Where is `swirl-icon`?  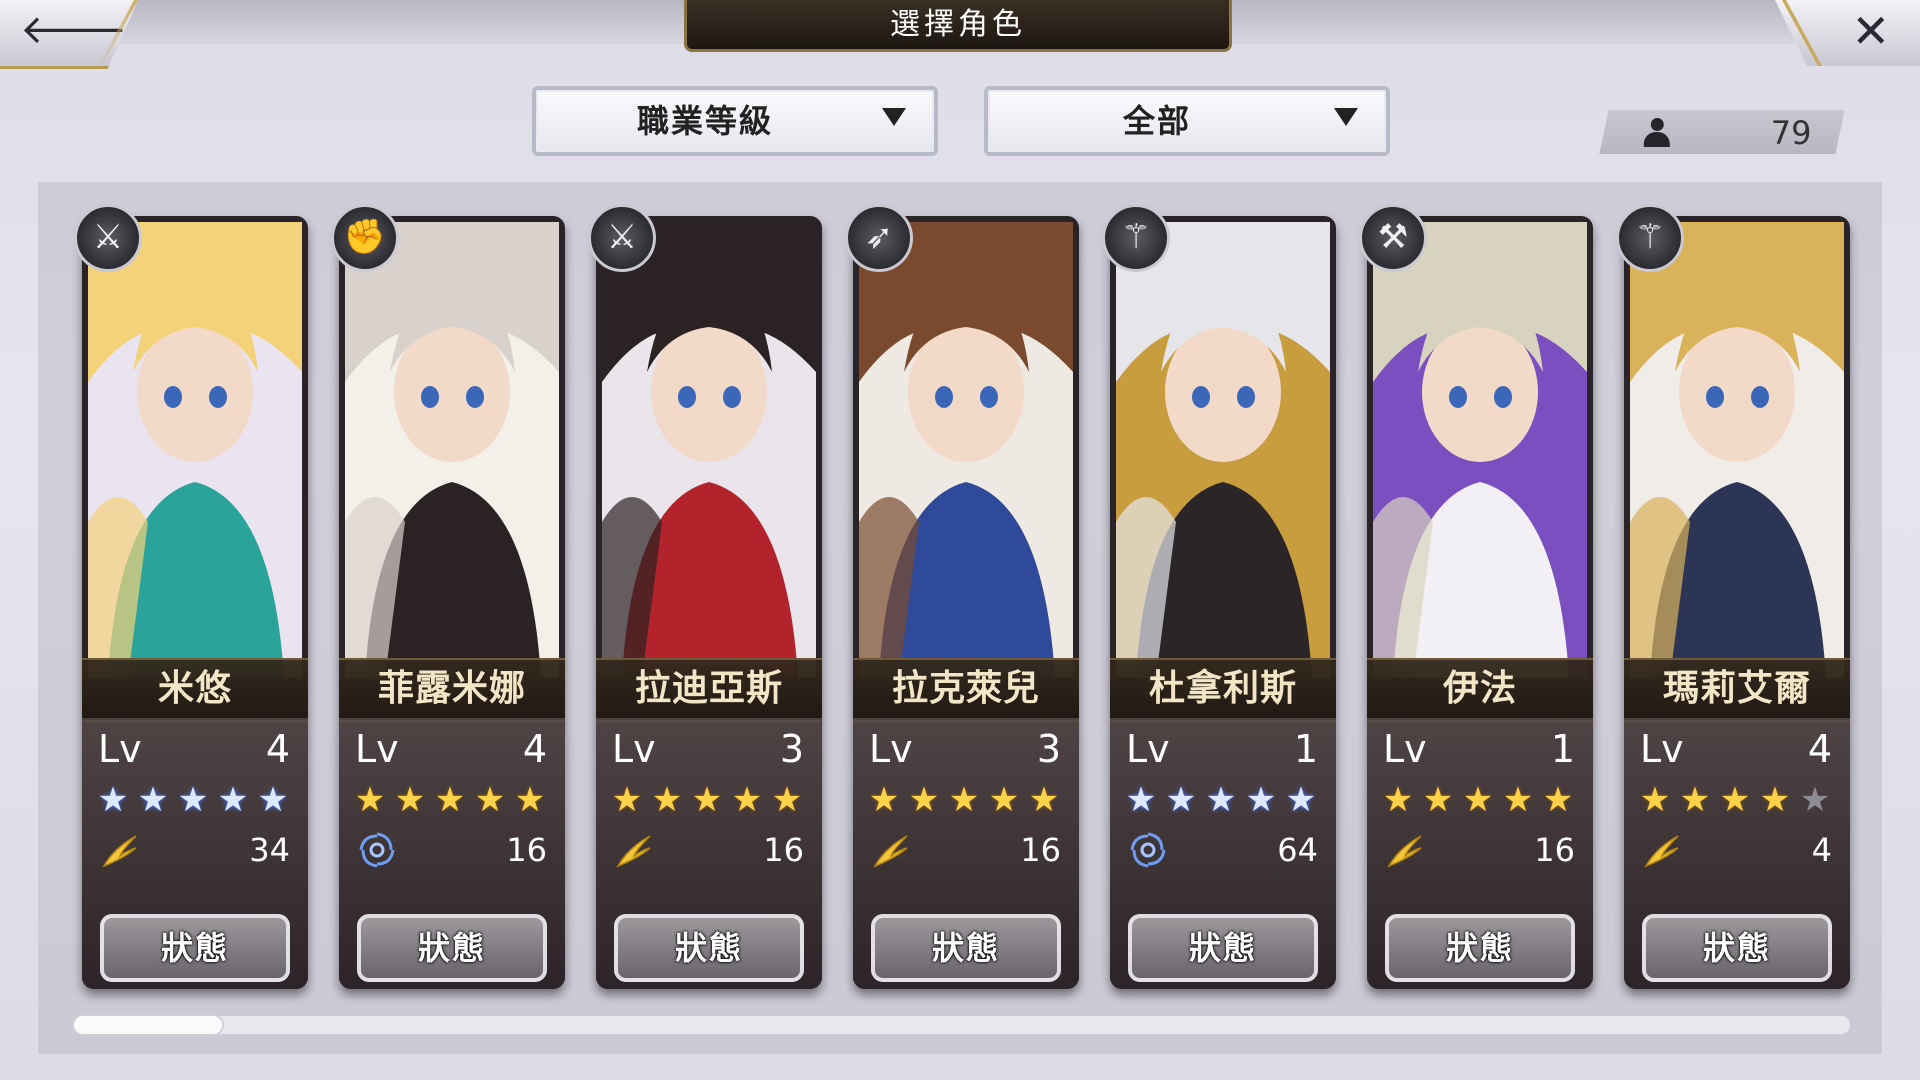 swirl-icon is located at coordinates (1148, 850).